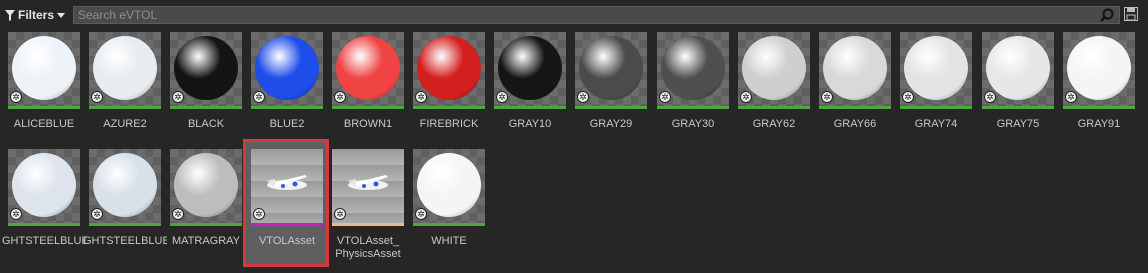  Describe the element at coordinates (453, 211) in the screenshot. I see `asset-tile: ✲ WHITE` at that location.